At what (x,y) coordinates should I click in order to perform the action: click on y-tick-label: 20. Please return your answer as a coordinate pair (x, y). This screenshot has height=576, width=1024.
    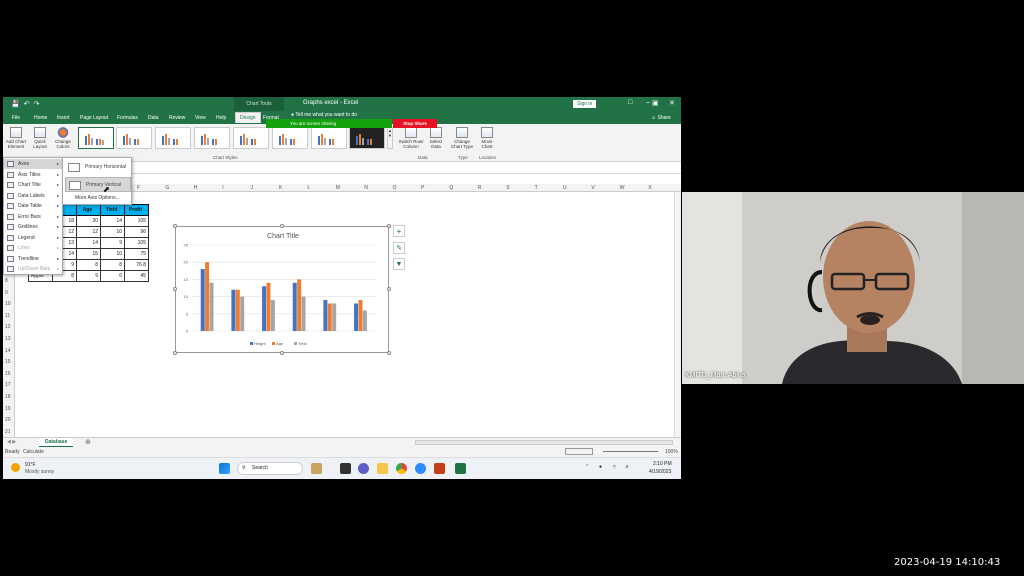
    Looking at the image, I should click on (186, 262).